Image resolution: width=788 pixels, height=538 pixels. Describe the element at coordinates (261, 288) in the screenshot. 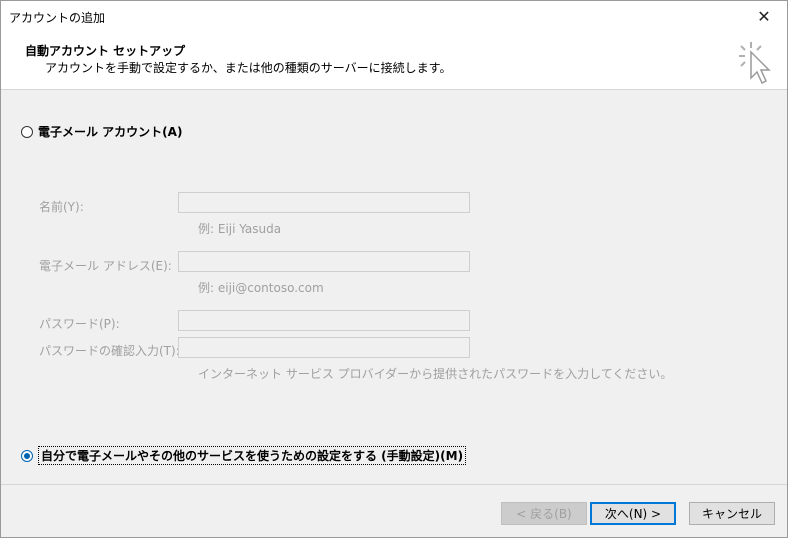

I see `email-hint: 例: eiji@contoso.com` at that location.